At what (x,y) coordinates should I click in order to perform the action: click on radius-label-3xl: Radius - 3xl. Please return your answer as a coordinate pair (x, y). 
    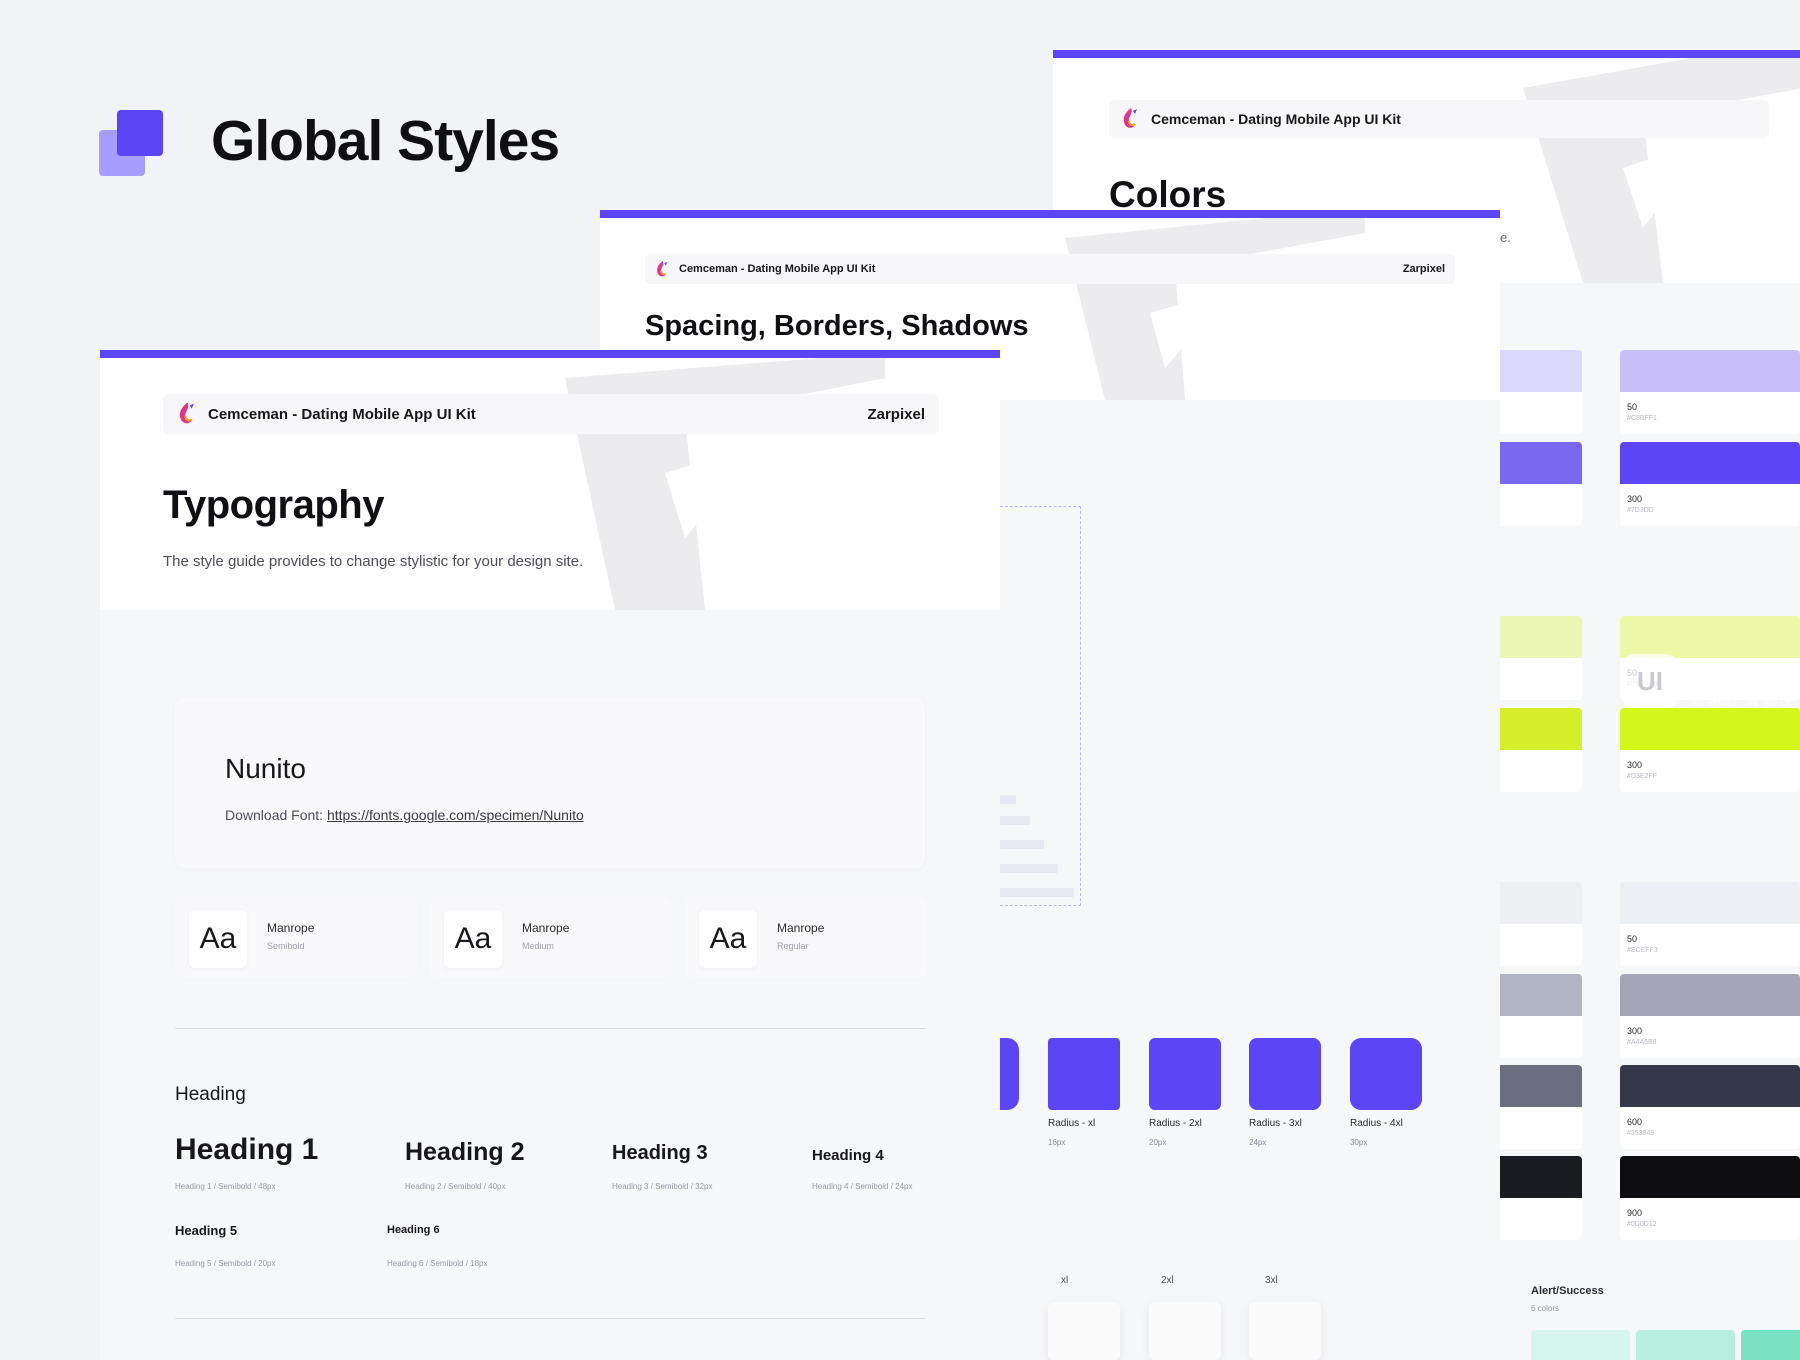
    Looking at the image, I should click on (1275, 1123).